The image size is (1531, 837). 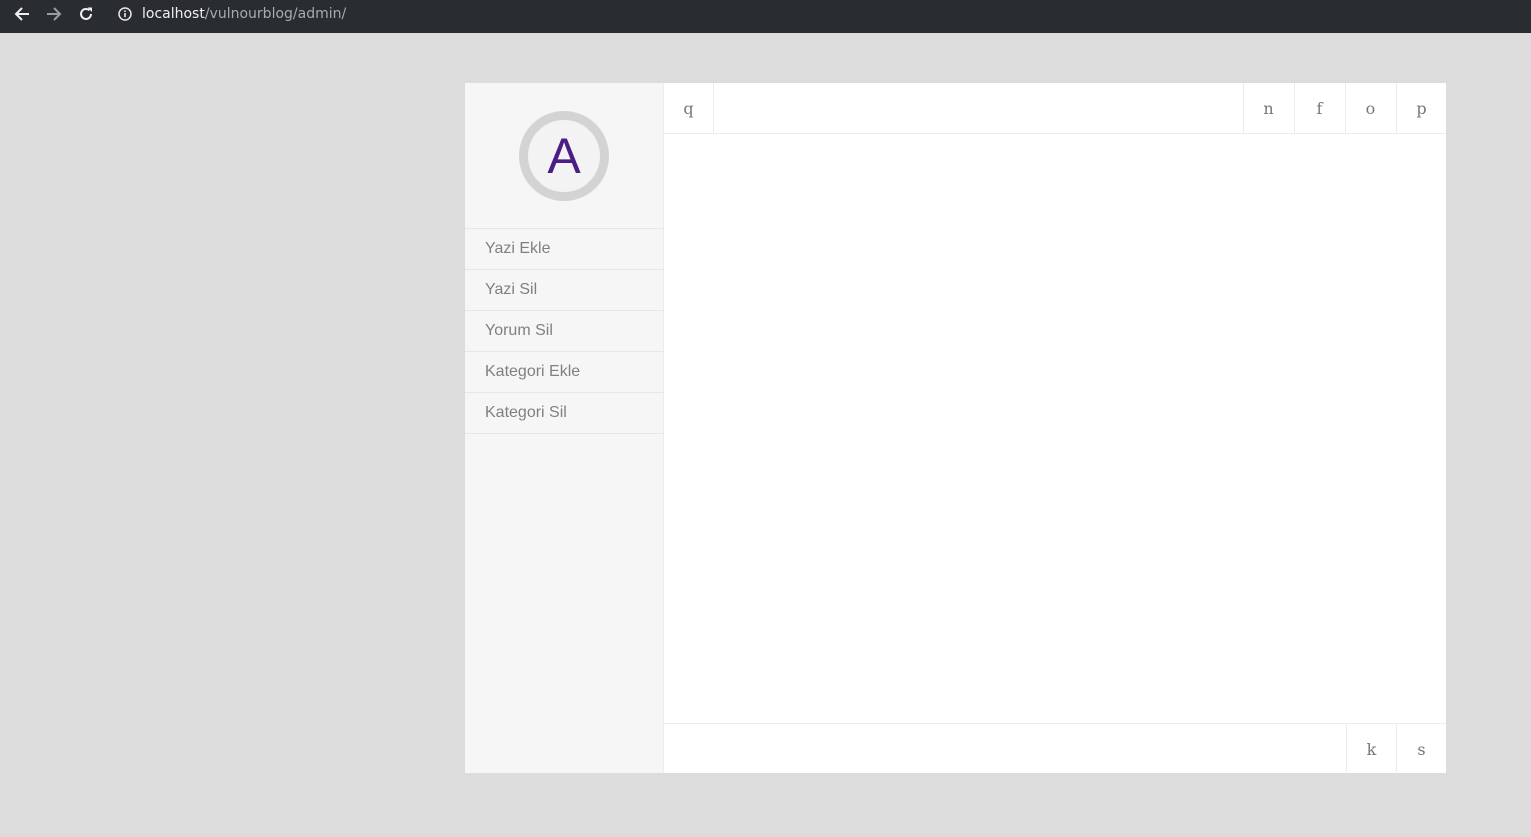 I want to click on address-bar: localhost/vulnourblog/admin/, so click(x=818, y=14).